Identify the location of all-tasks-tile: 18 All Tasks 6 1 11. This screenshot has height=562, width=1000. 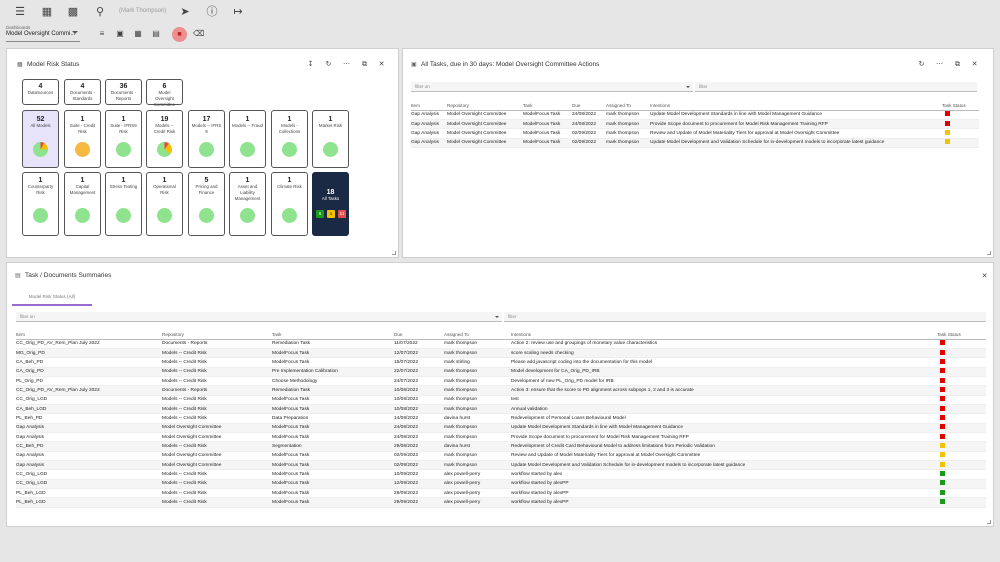
(330, 204).